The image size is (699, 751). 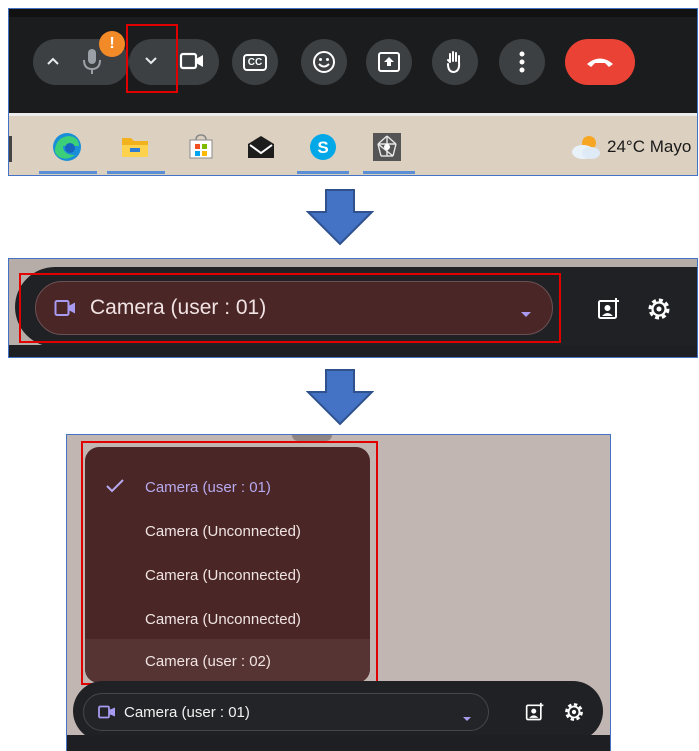 I want to click on more-options-icon, so click(x=522, y=62).